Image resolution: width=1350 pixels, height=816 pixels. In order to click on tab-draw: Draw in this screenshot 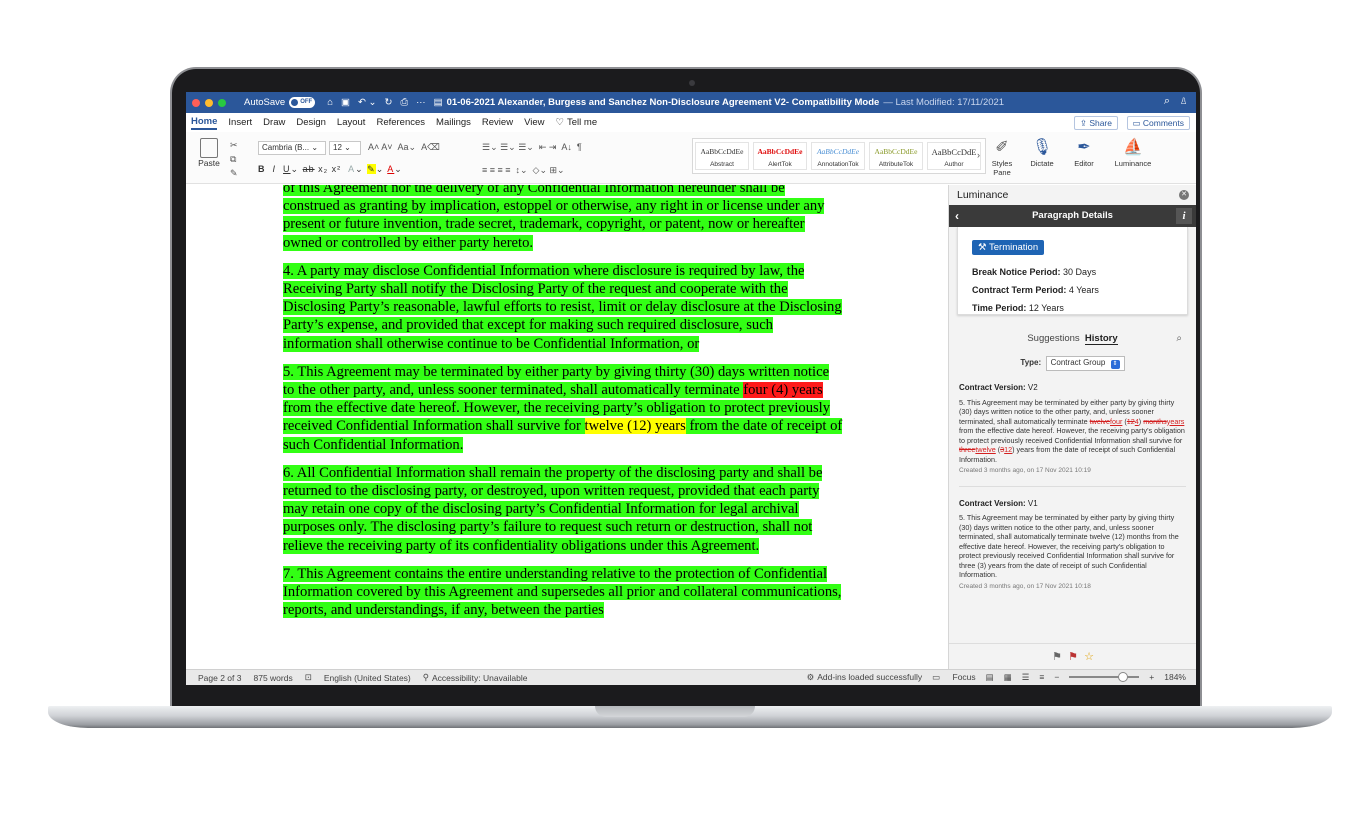, I will do `click(274, 122)`.